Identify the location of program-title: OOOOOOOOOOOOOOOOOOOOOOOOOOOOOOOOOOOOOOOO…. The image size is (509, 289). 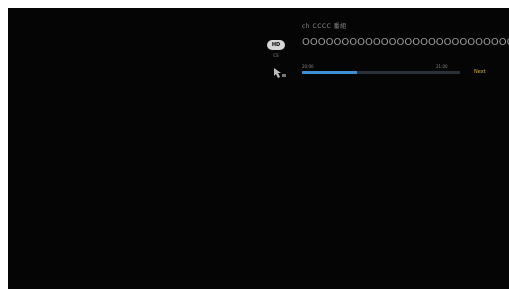
(405, 42).